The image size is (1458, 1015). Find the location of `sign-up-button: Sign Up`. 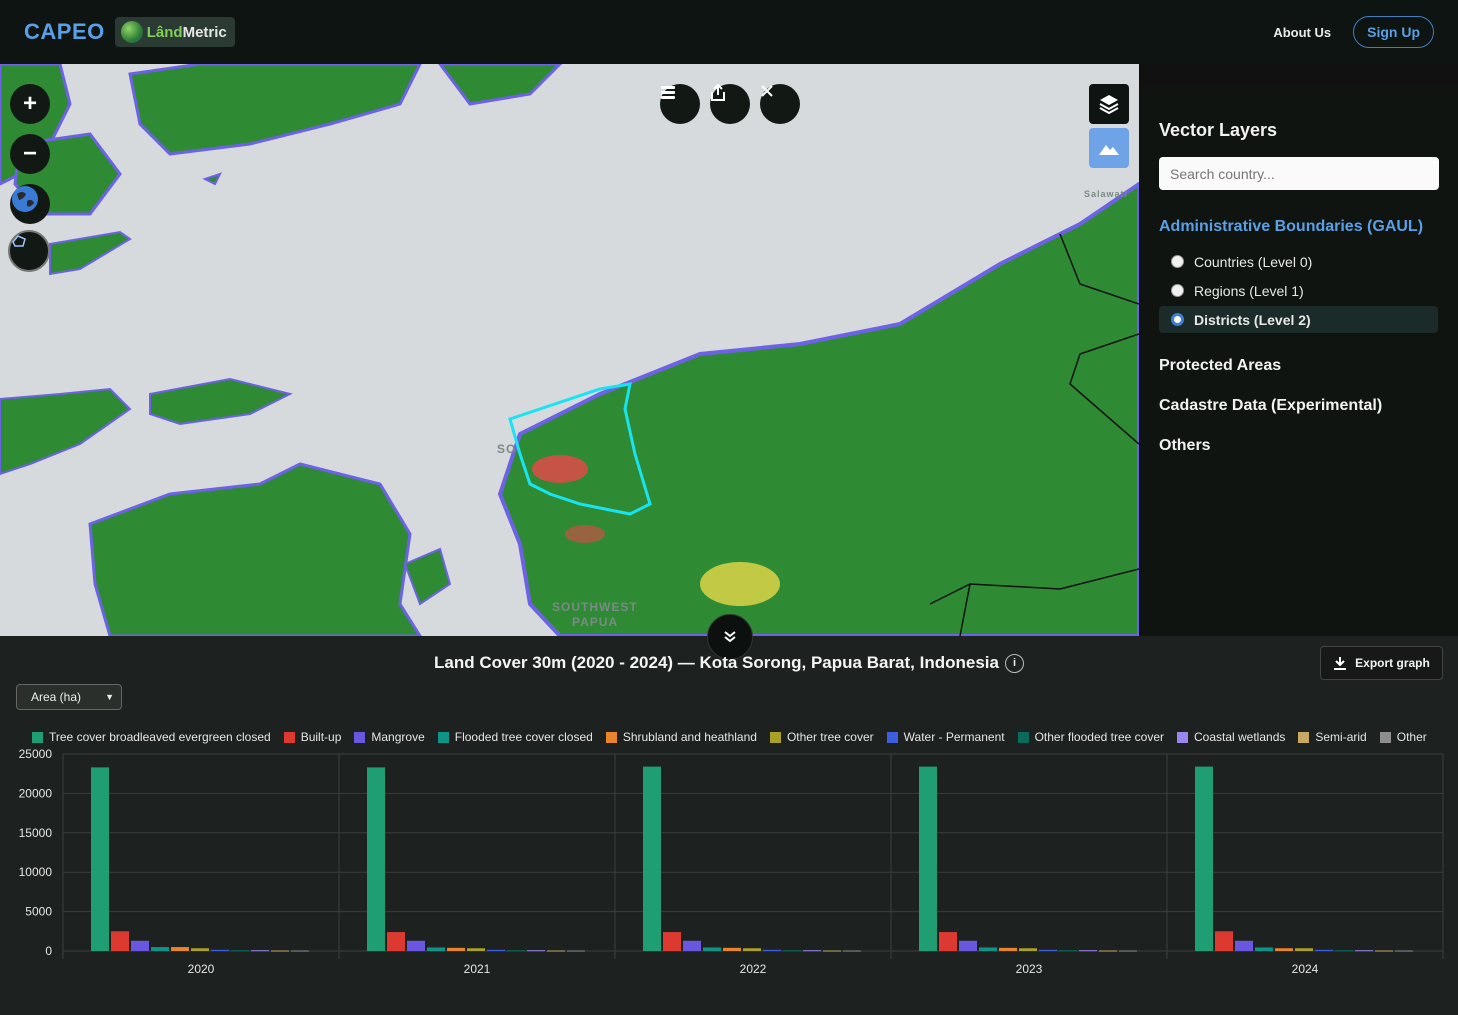

sign-up-button: Sign Up is located at coordinates (1393, 32).